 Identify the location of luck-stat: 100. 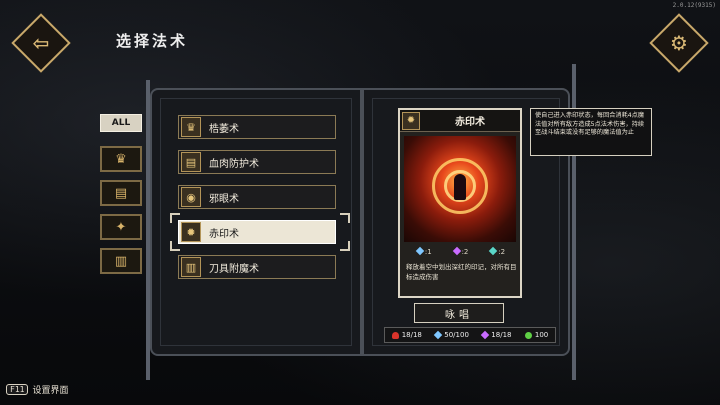
(536, 335).